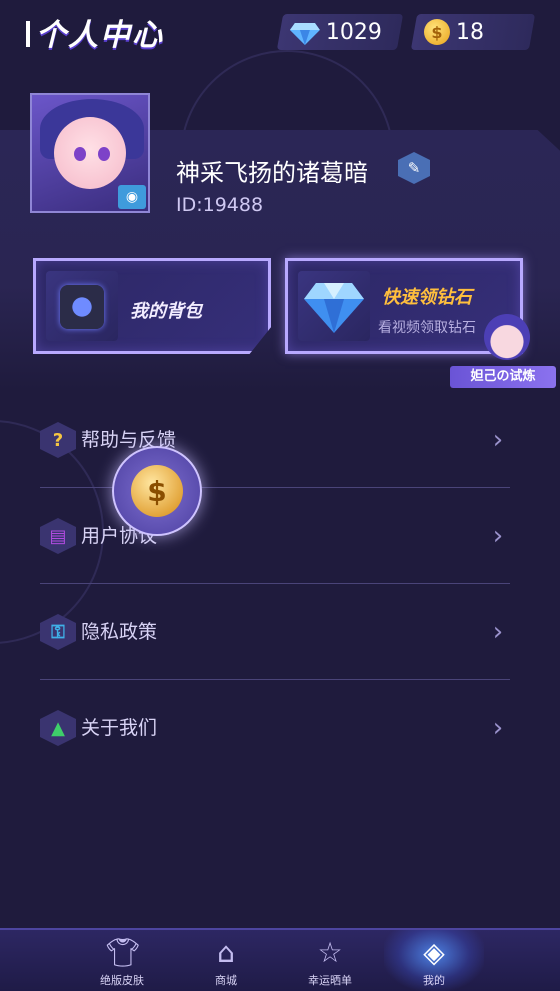  Describe the element at coordinates (95, 32) in the screenshot. I see `page-title: 个人中心` at that location.